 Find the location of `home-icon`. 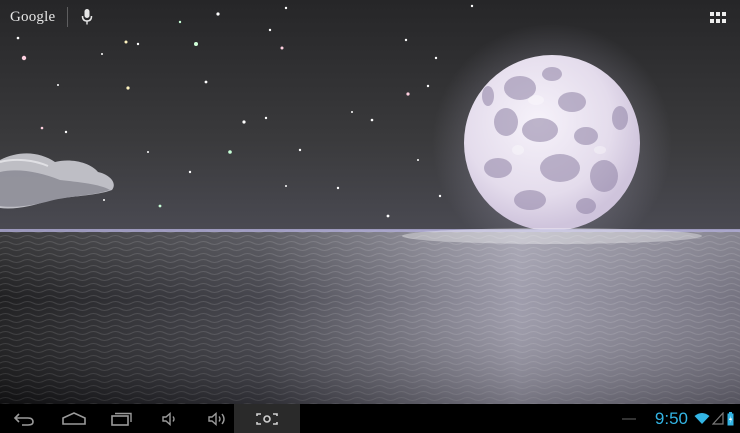

home-icon is located at coordinates (74, 418).